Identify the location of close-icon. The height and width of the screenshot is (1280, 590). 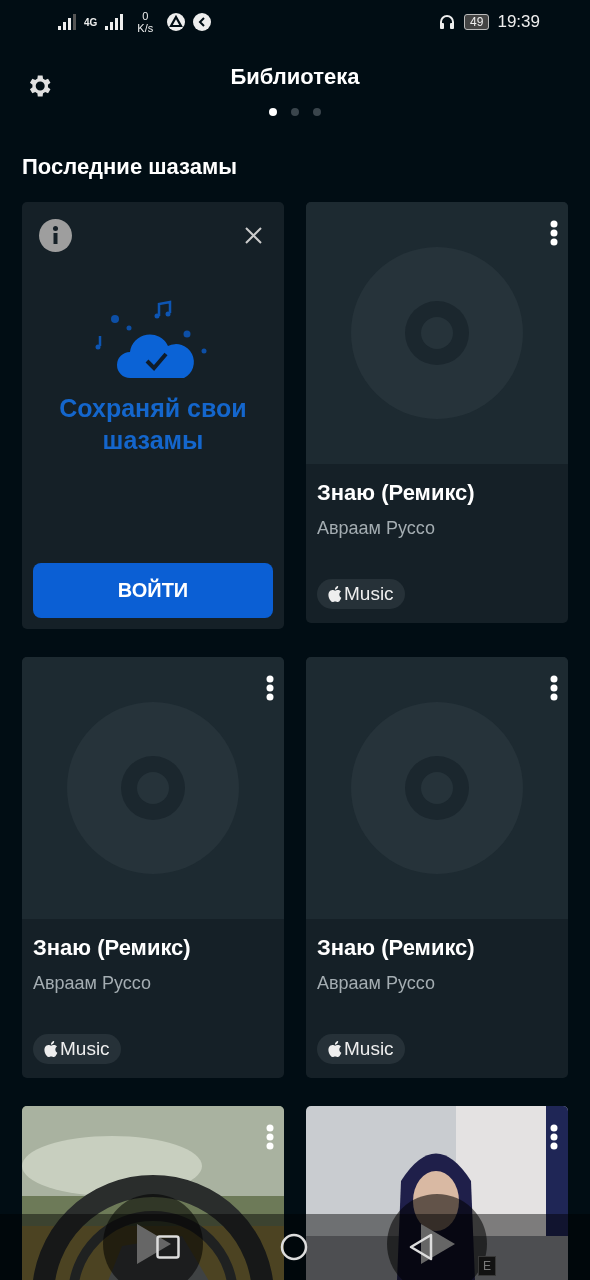
(253, 235).